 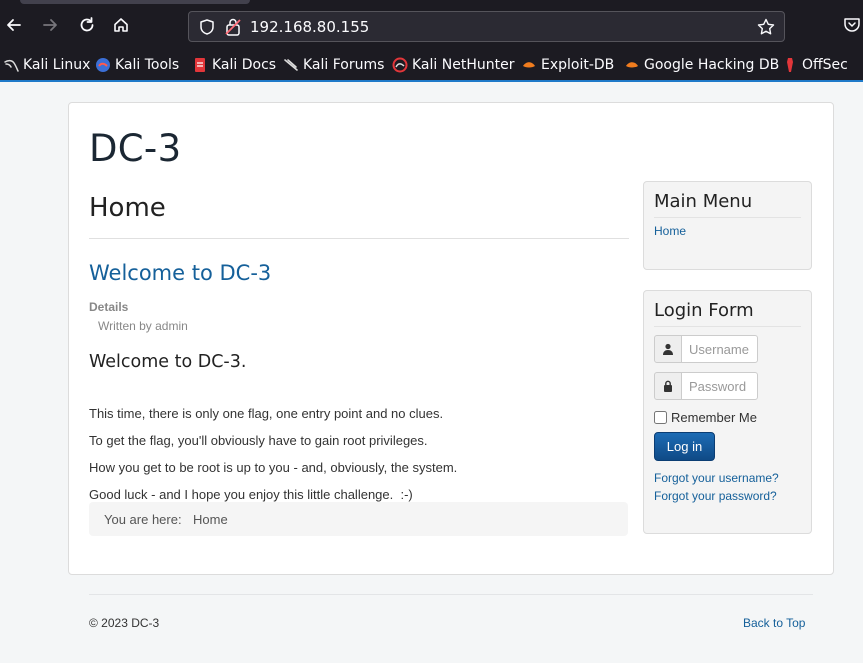 I want to click on bookmark-label: Kali Tools, so click(x=147, y=65).